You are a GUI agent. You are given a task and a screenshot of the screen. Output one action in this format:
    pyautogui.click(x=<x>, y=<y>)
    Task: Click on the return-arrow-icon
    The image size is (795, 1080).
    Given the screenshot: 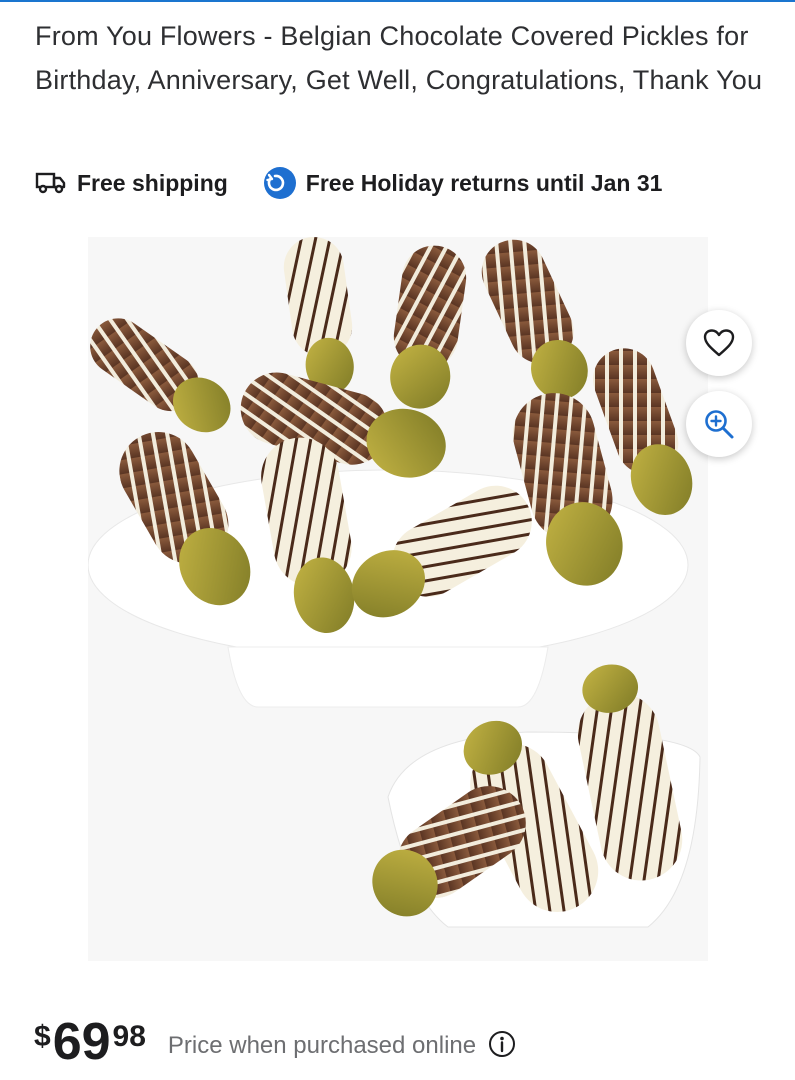 What is the action you would take?
    pyautogui.click(x=279, y=183)
    